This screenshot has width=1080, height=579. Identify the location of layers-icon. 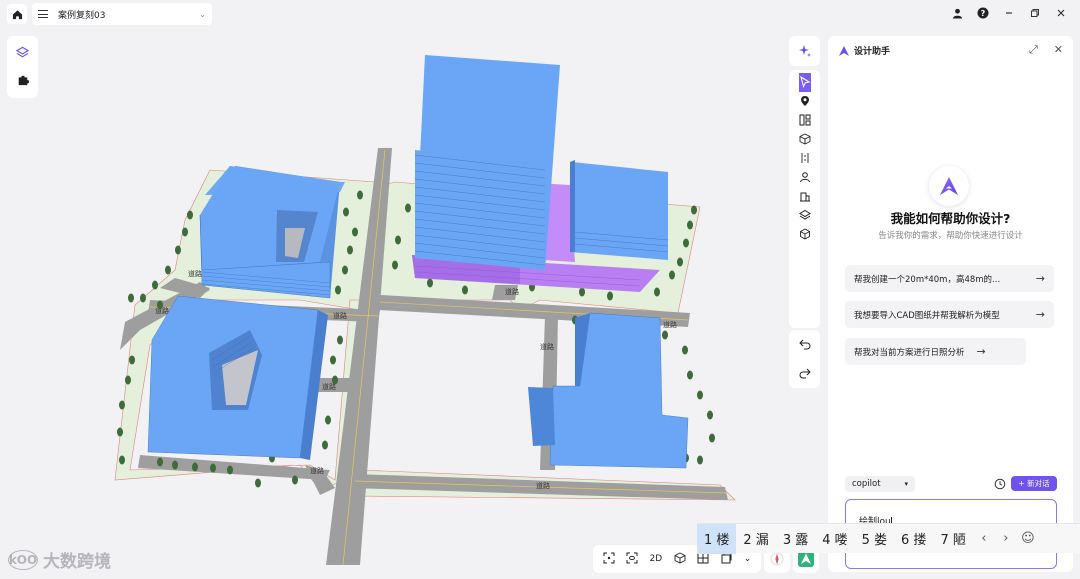
(804, 214).